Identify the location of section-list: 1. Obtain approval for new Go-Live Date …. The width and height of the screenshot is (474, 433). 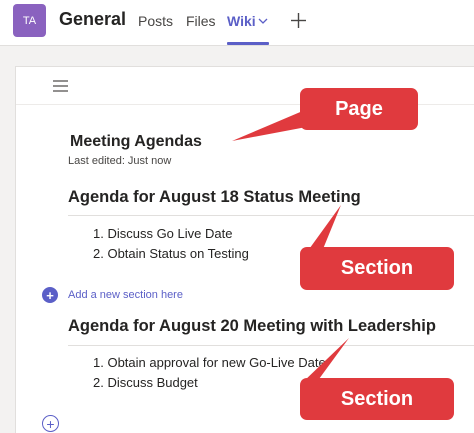
(209, 373).